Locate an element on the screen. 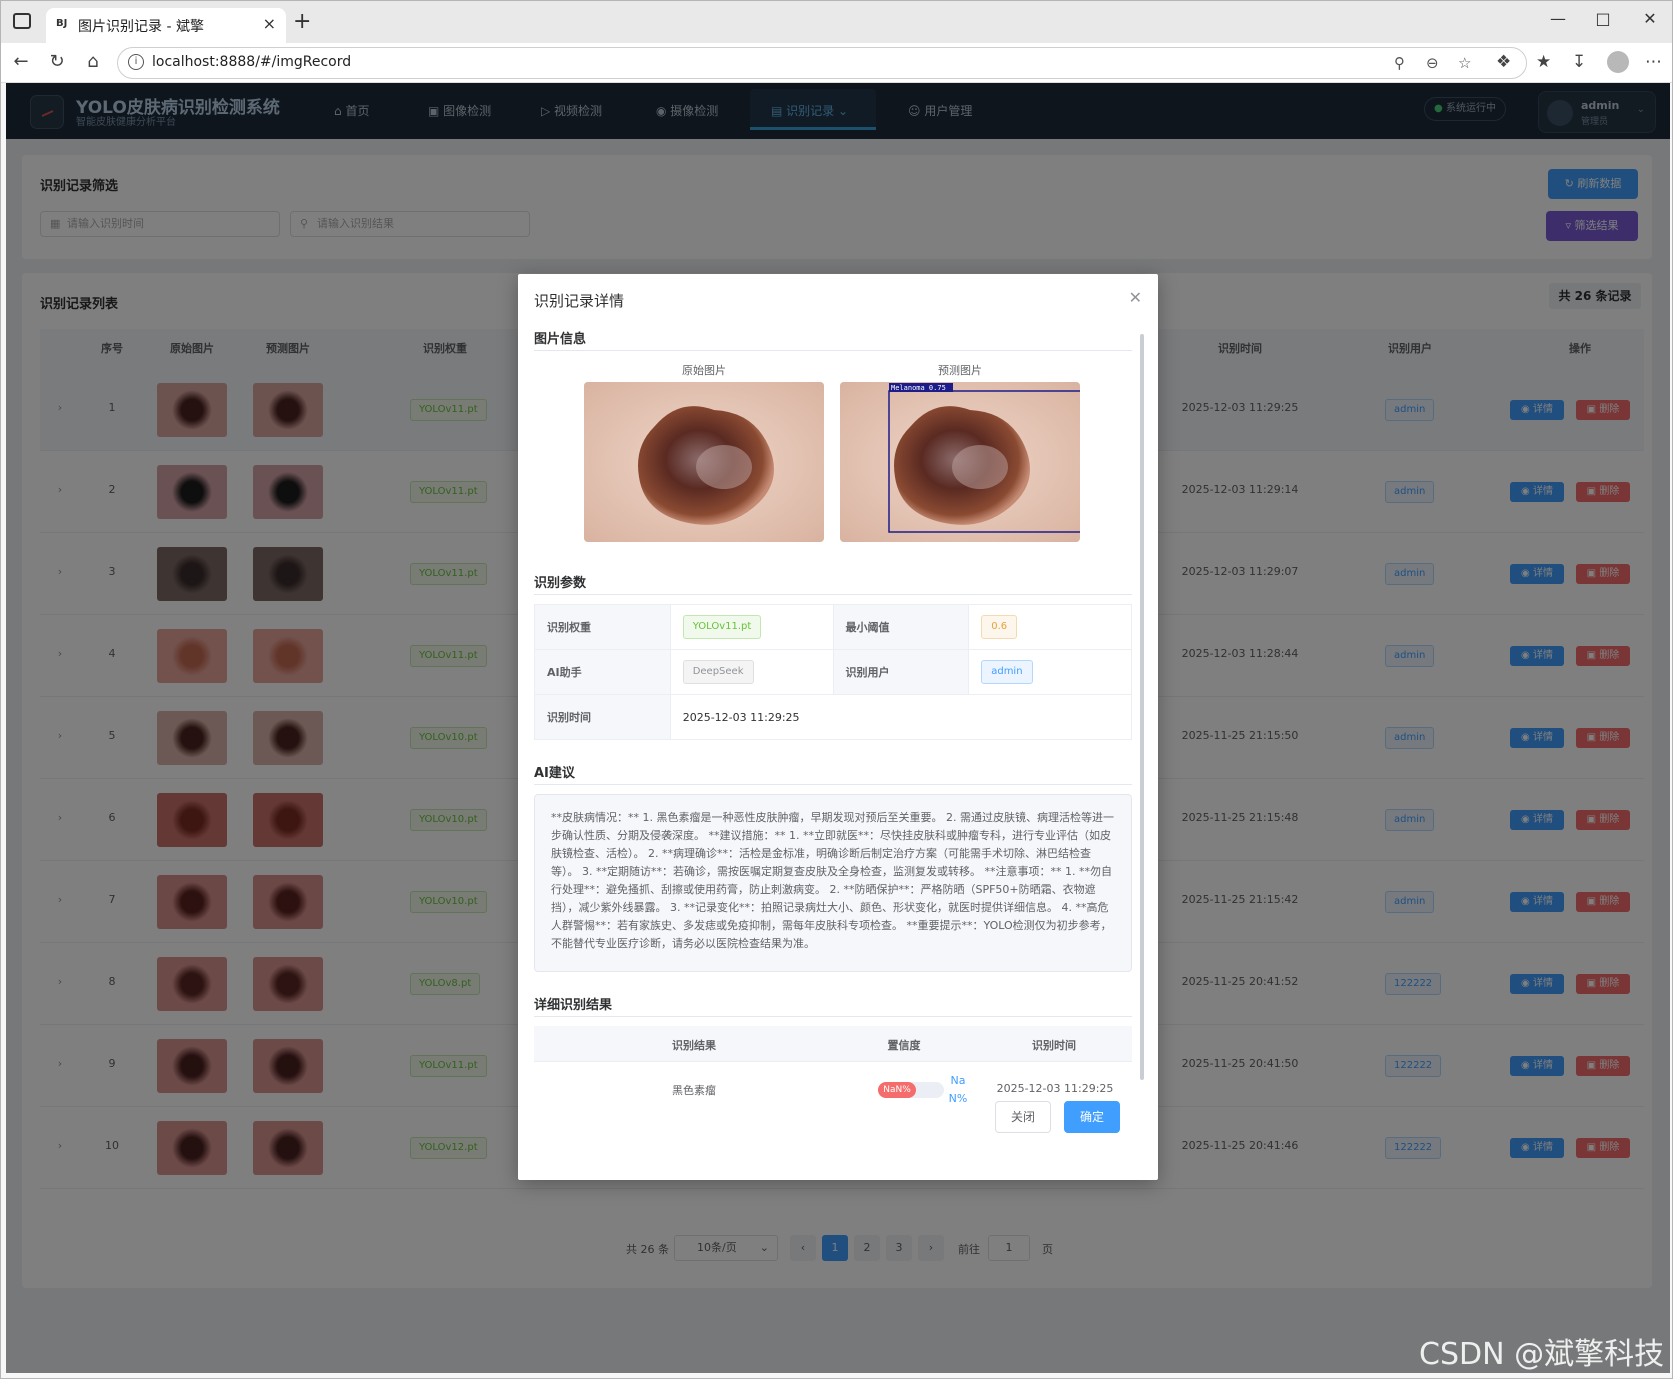  weight-tag: YOLOv11.pt is located at coordinates (722, 627).